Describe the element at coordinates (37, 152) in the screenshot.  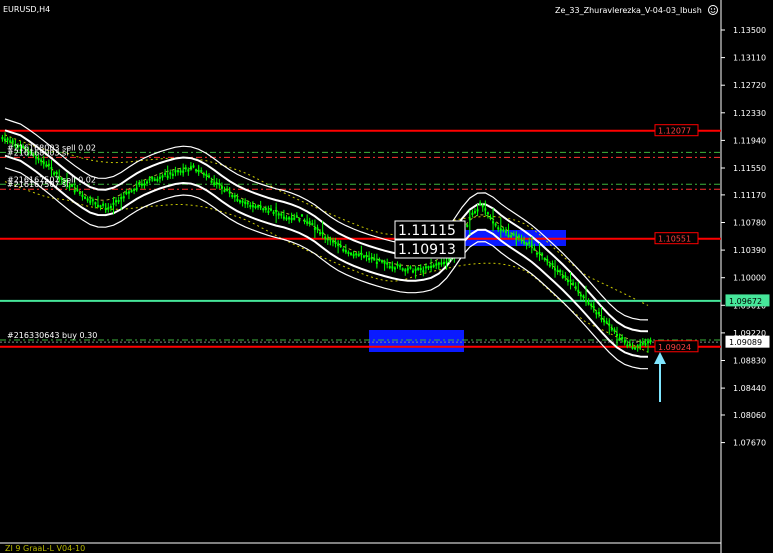
I see `order-label: #216168003 sl` at that location.